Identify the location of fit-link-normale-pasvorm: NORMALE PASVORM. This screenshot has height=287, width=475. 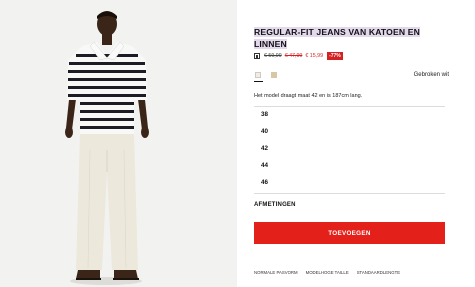
(276, 272).